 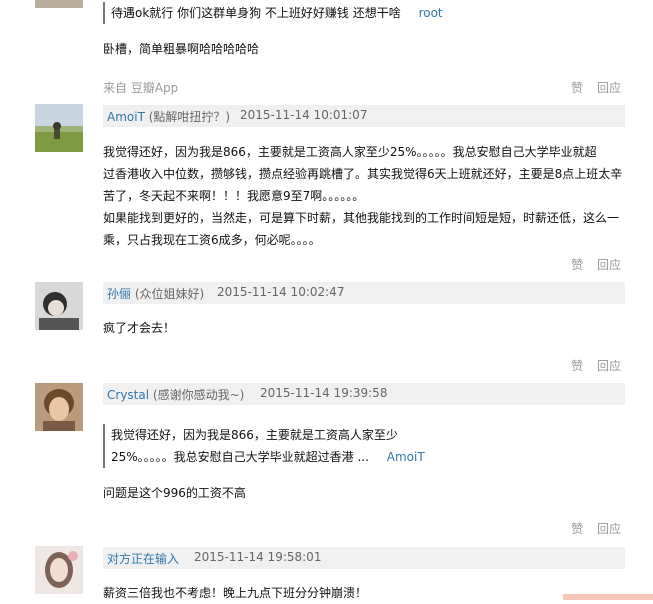 I want to click on page-corner-decoration, so click(x=608, y=597).